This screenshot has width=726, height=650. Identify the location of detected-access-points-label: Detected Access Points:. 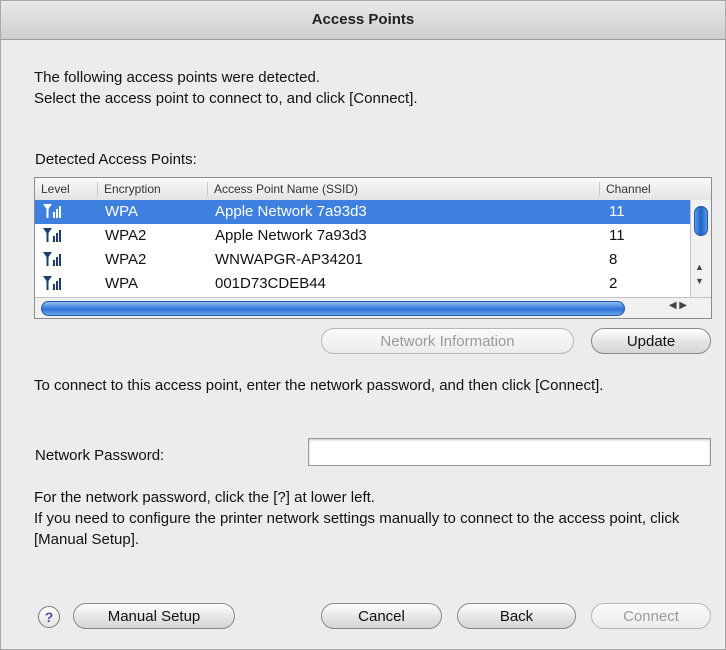
(116, 159).